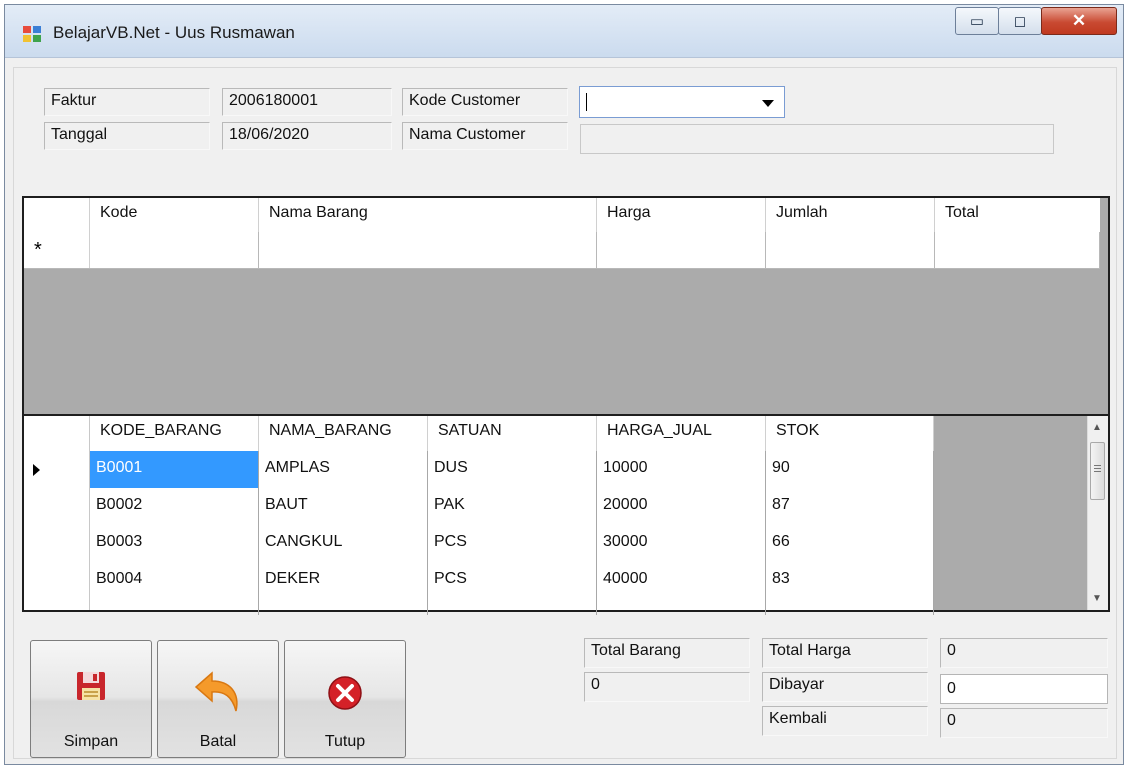 This screenshot has height=769, width=1128. I want to click on faktur-value: 2006180001, so click(307, 102).